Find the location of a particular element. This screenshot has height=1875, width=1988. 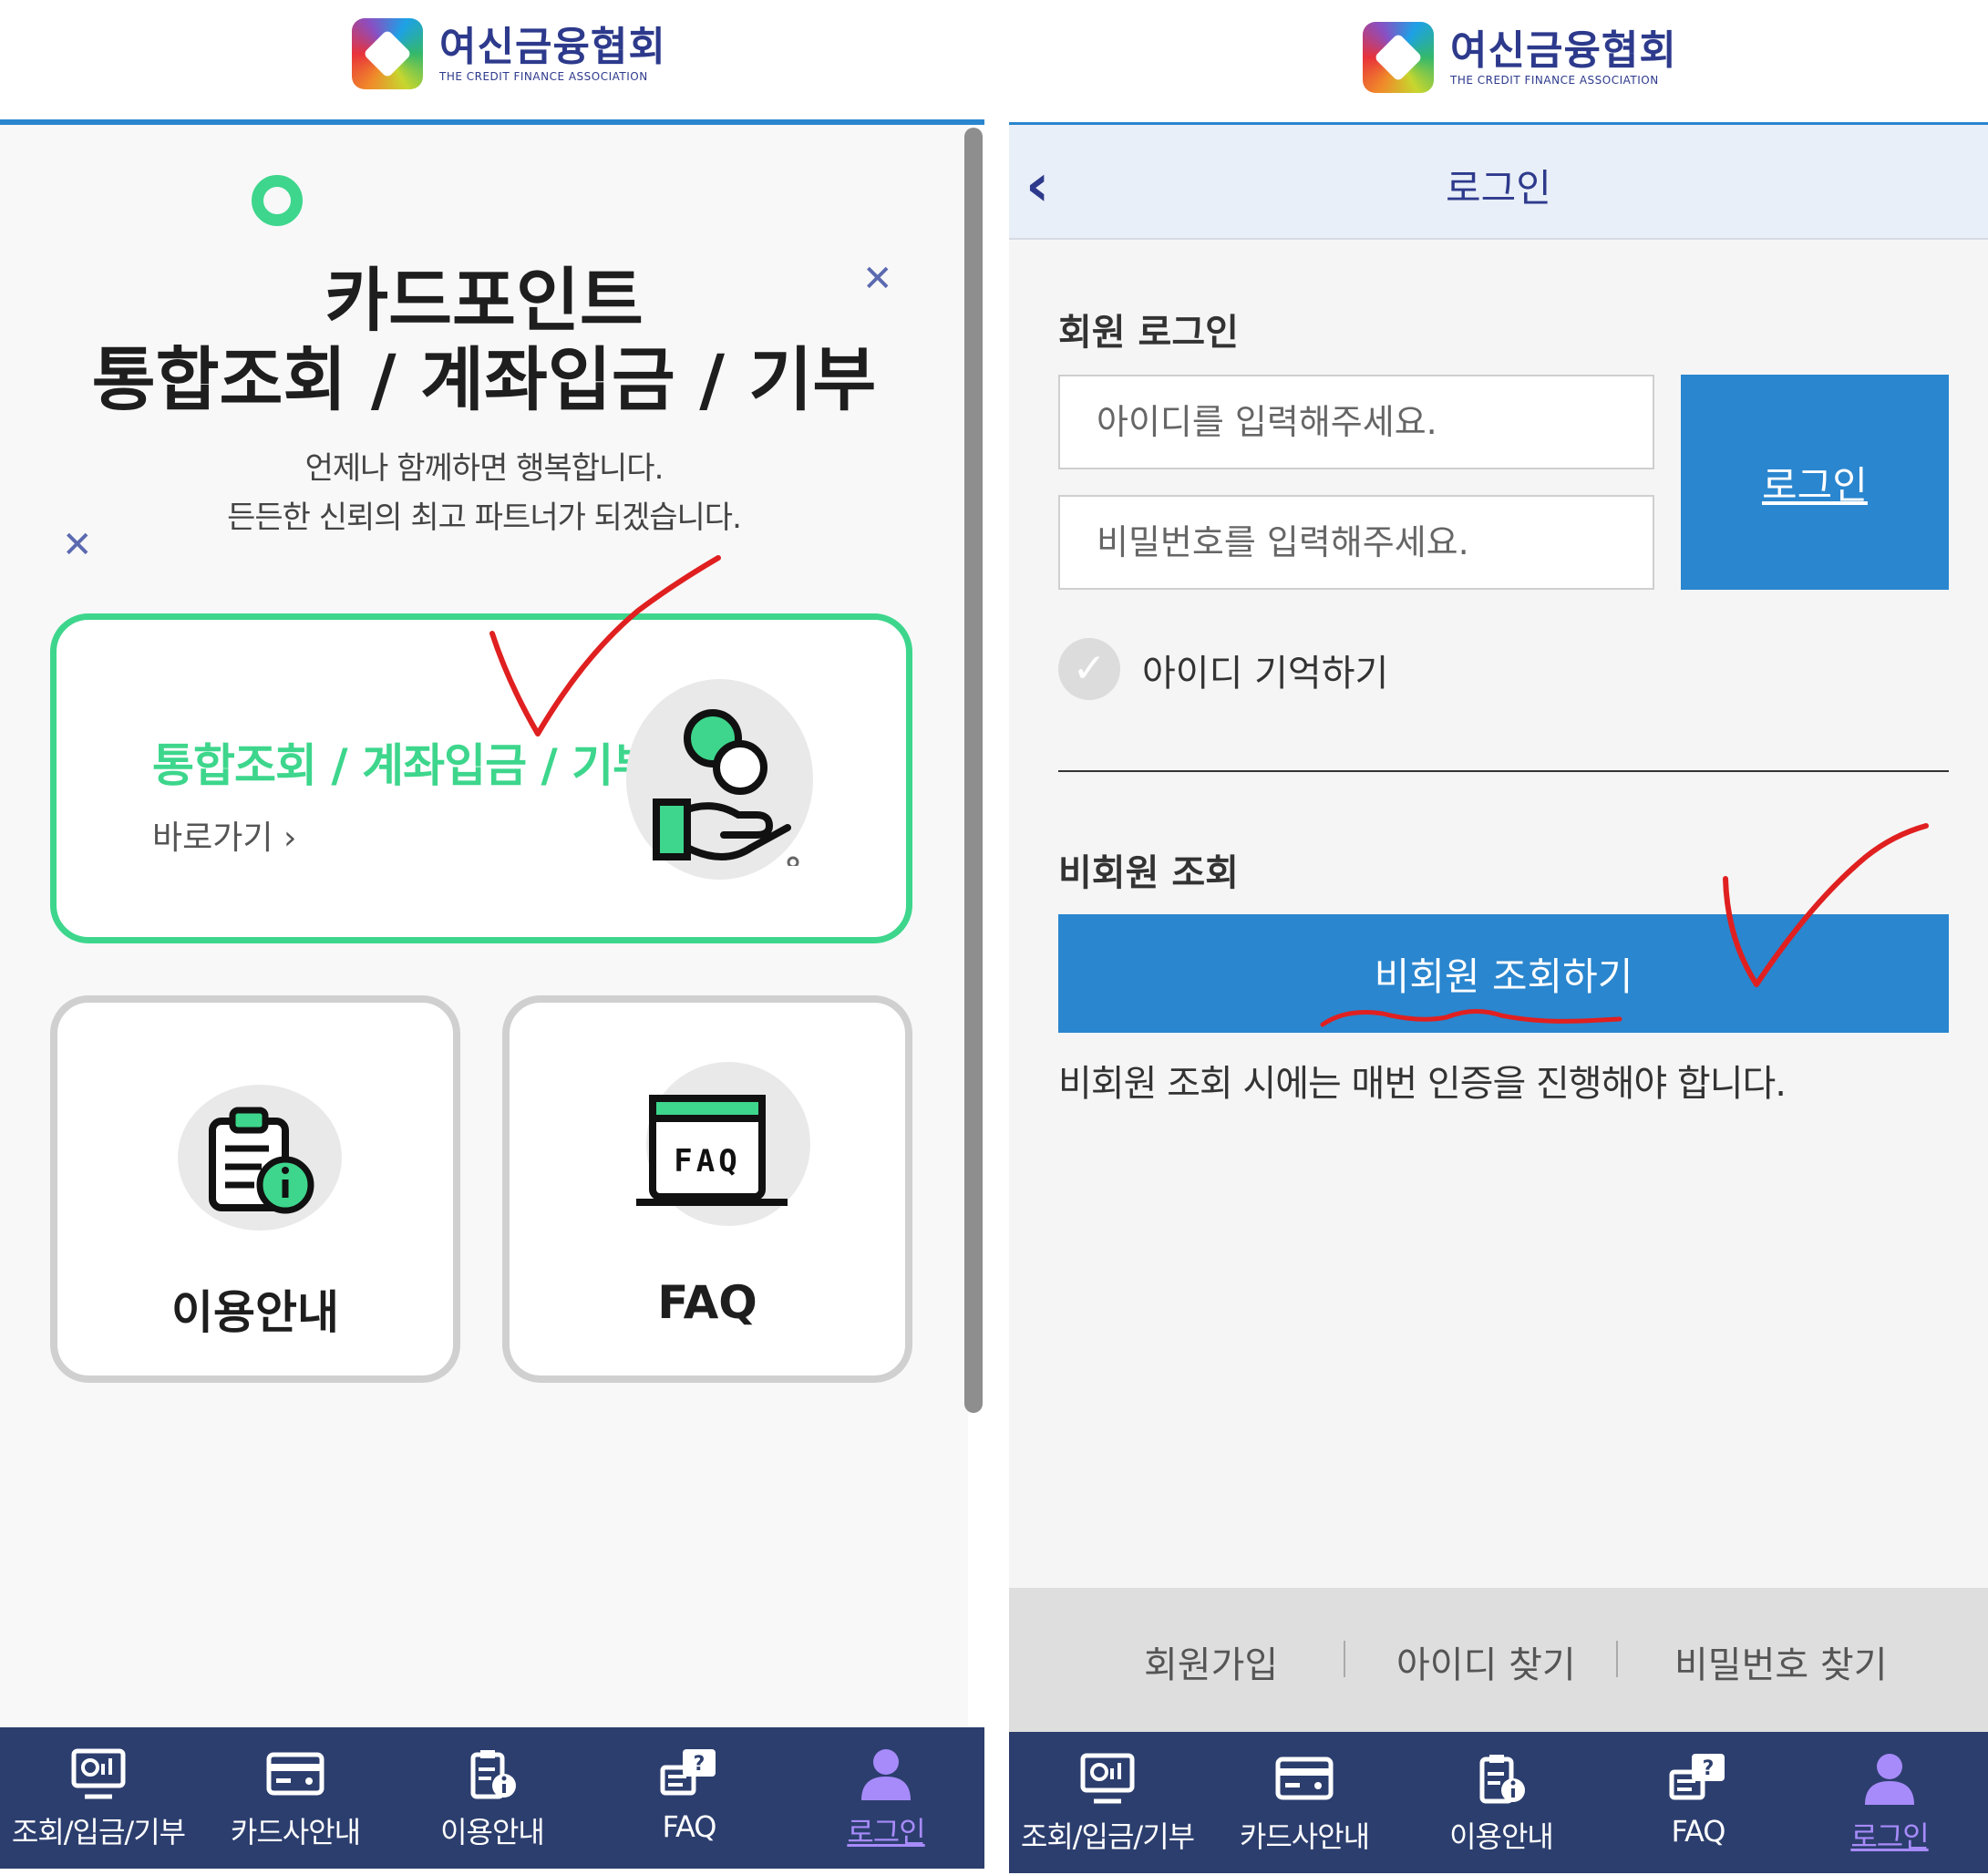

check-icon: ✓ is located at coordinates (1089, 668).